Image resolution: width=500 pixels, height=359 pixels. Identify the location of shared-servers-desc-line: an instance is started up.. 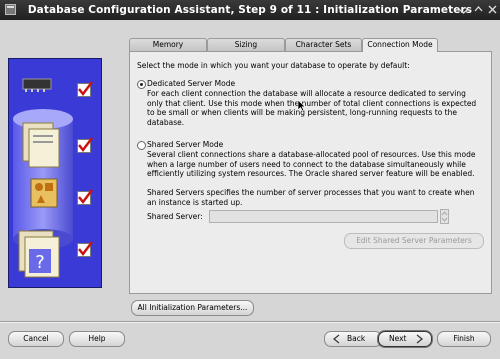
(195, 202).